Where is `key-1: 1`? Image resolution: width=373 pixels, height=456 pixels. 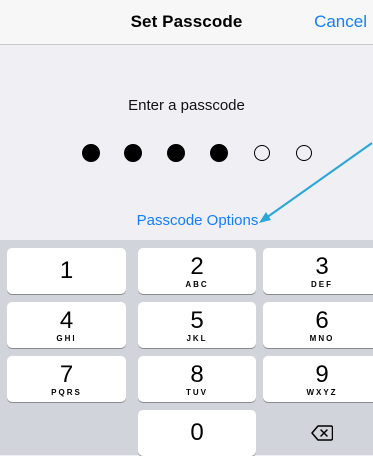
key-1: 1 is located at coordinates (66, 271).